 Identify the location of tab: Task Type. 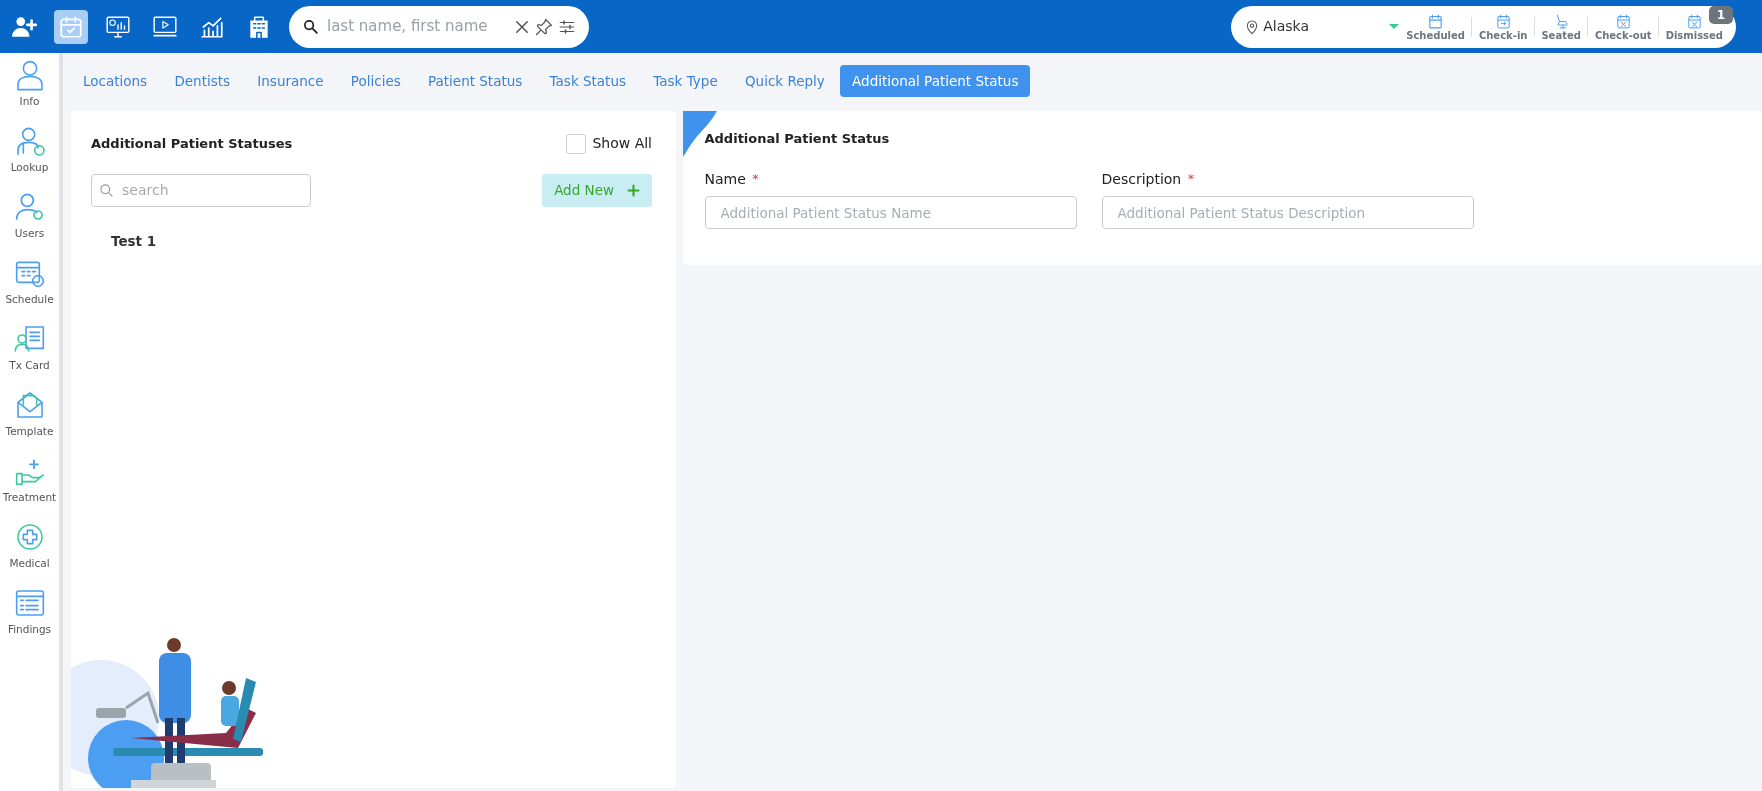
(685, 81).